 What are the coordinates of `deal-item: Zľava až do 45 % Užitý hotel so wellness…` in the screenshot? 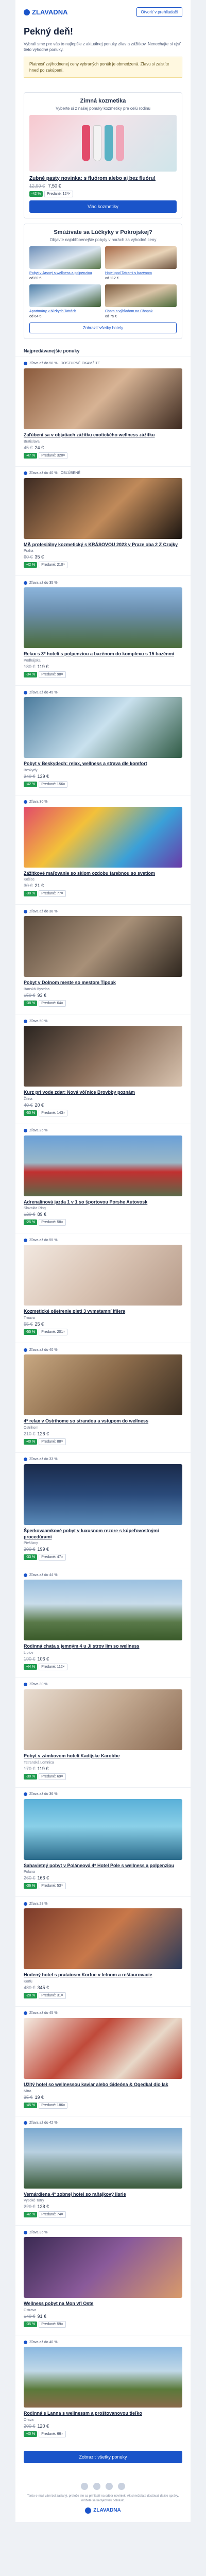 It's located at (103, 2061).